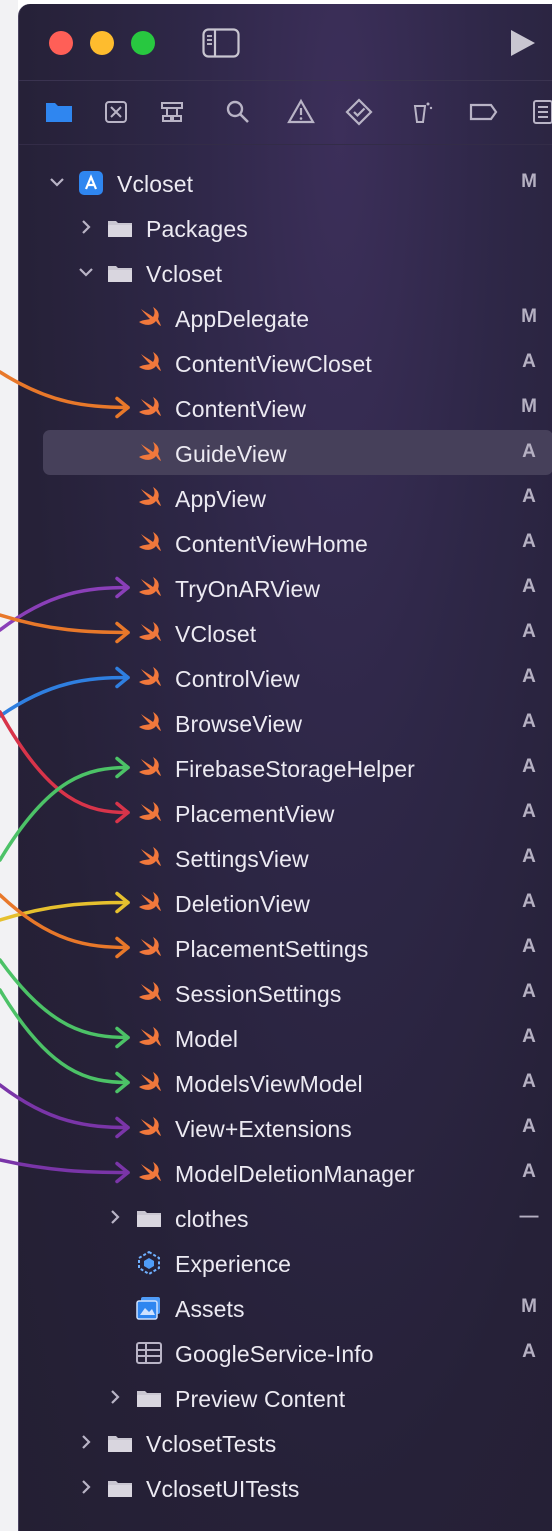 Image resolution: width=552 pixels, height=1531 pixels. What do you see at coordinates (172, 112) in the screenshot?
I see `symbol-navigator-icon` at bounding box center [172, 112].